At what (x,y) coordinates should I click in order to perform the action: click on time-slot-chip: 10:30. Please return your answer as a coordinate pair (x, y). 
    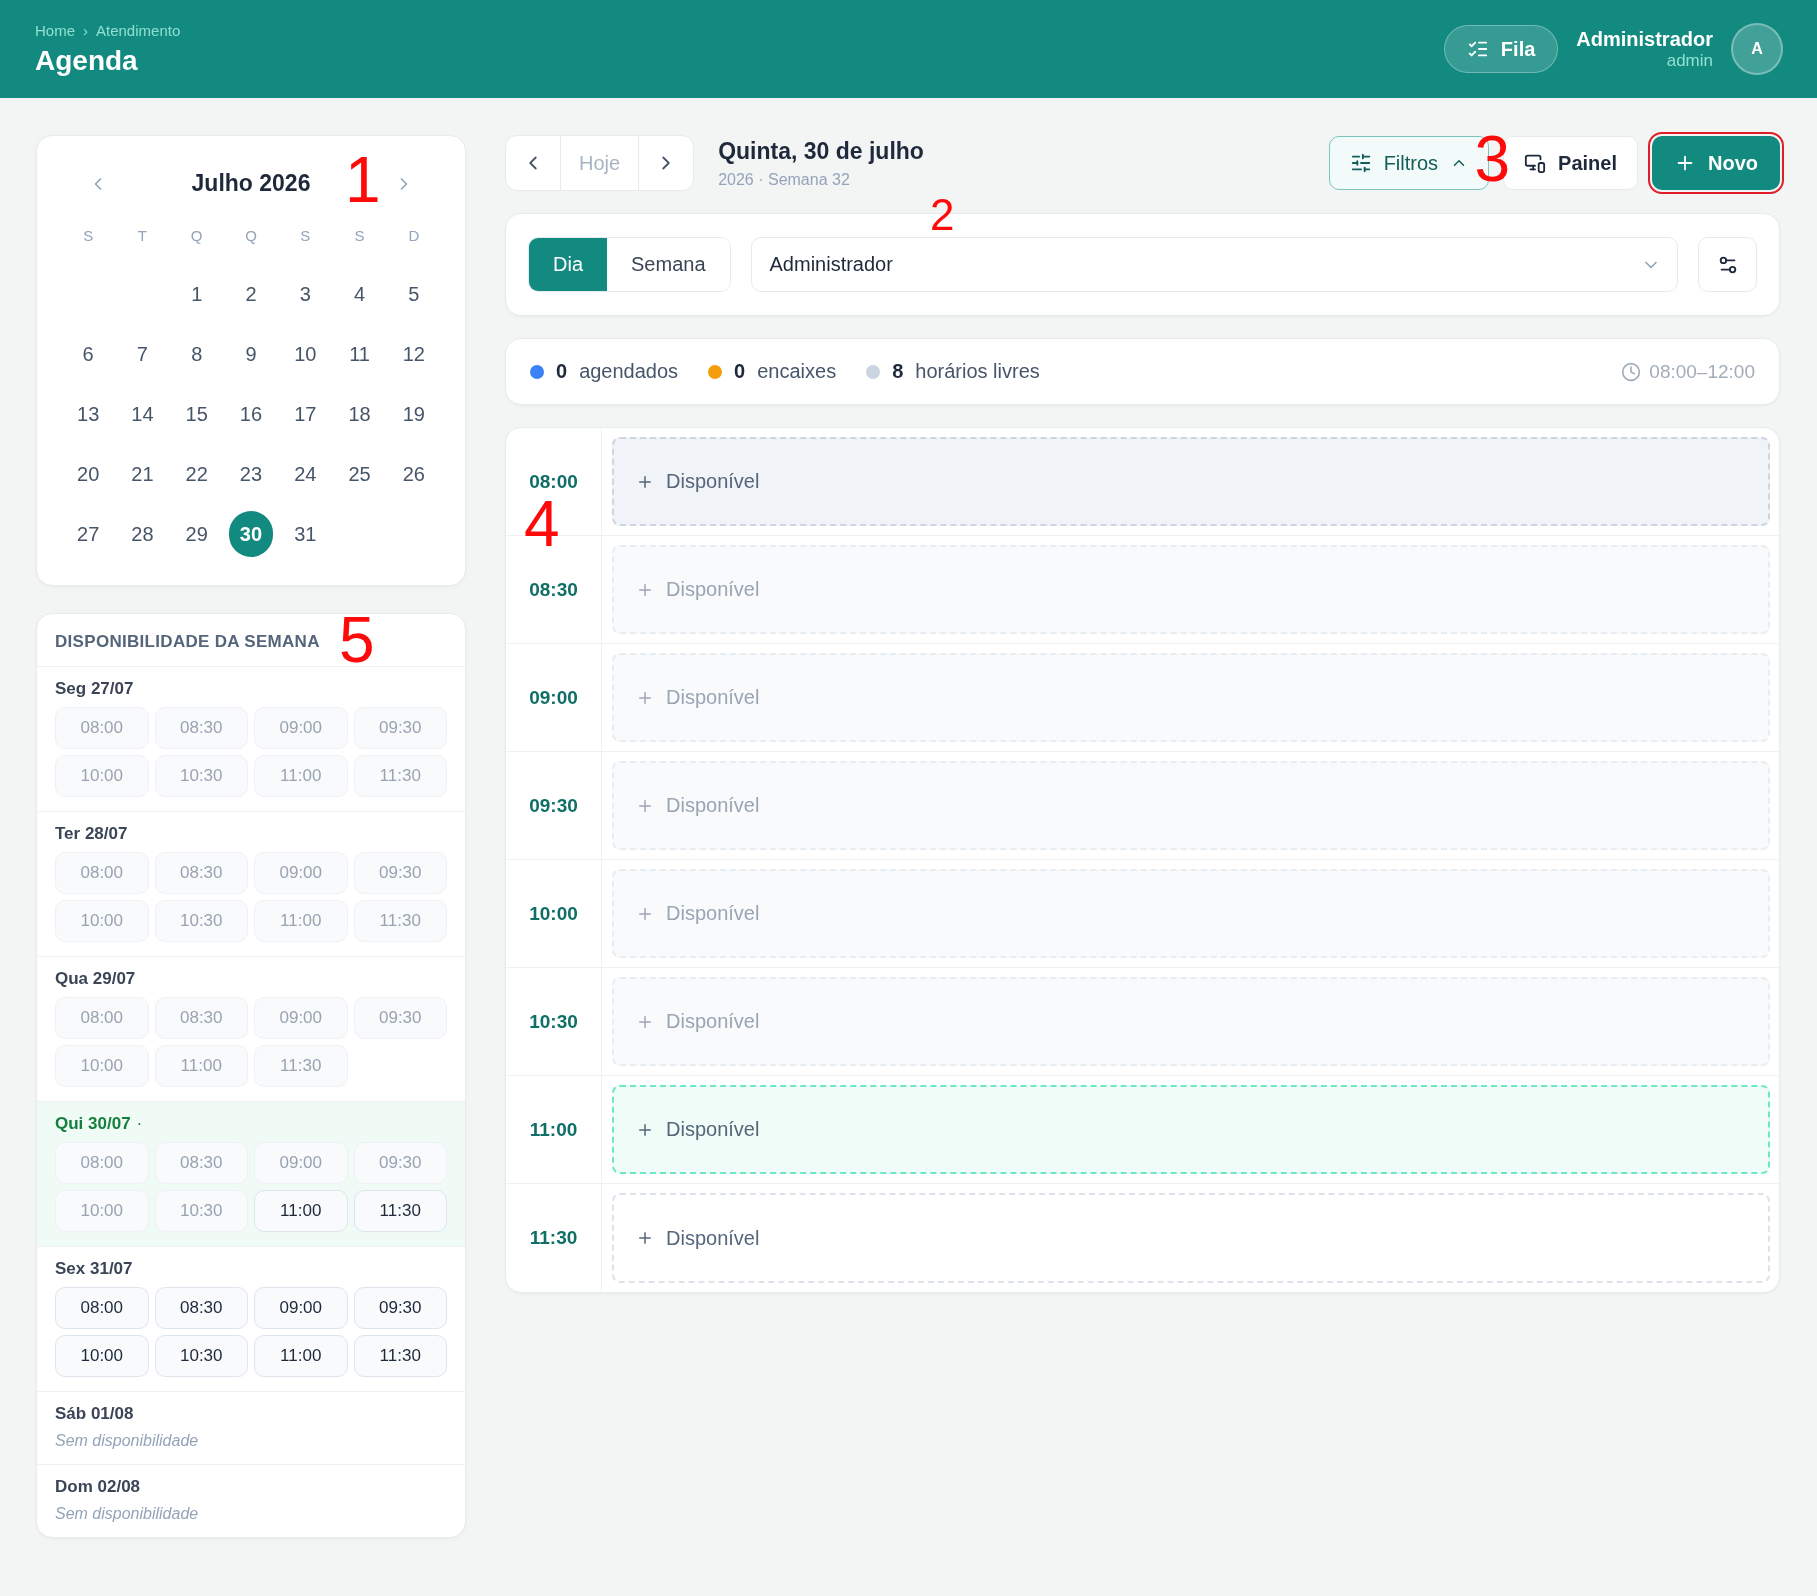
    Looking at the image, I should click on (201, 1356).